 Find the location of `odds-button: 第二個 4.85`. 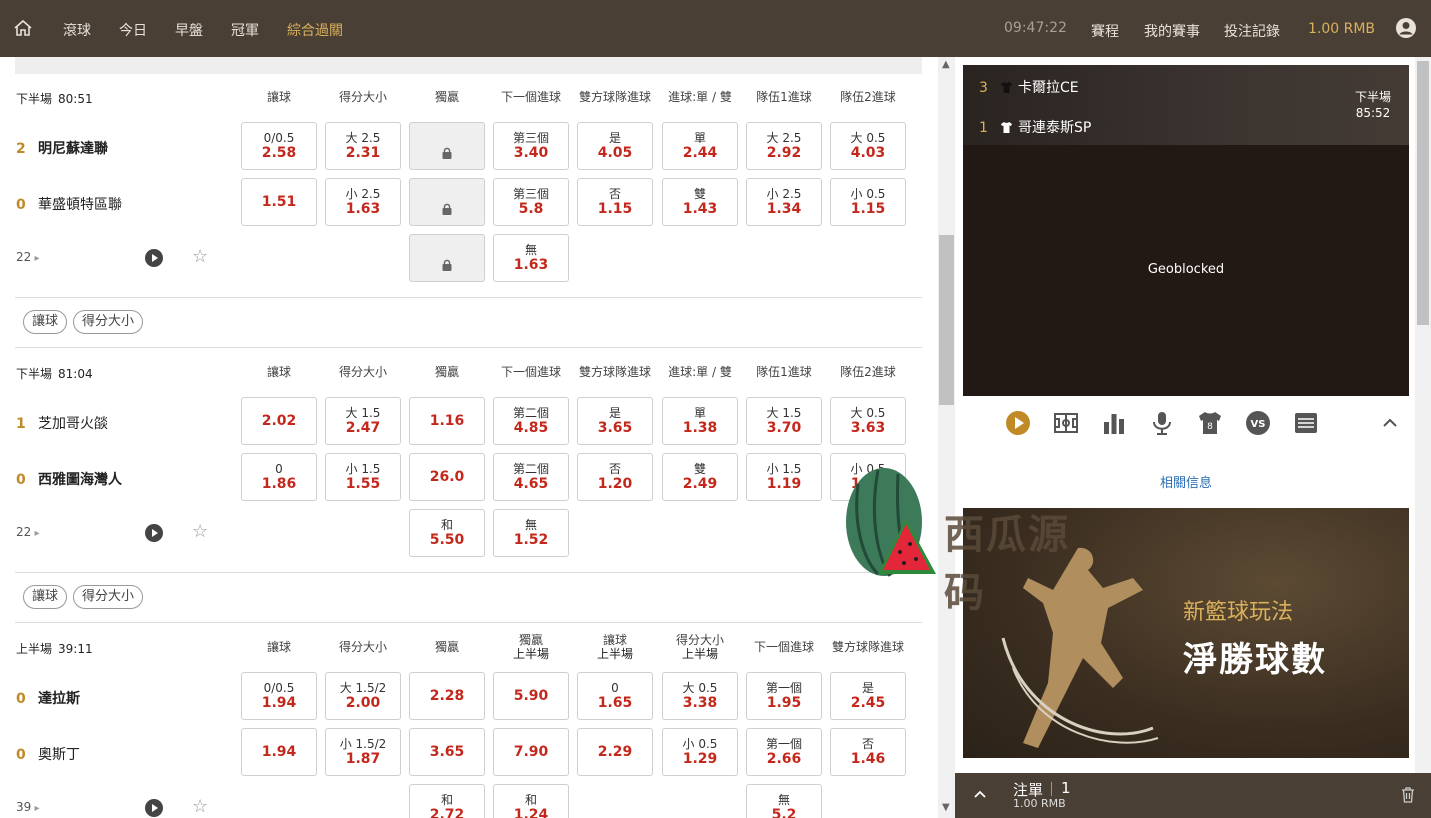

odds-button: 第二個 4.85 is located at coordinates (531, 421).